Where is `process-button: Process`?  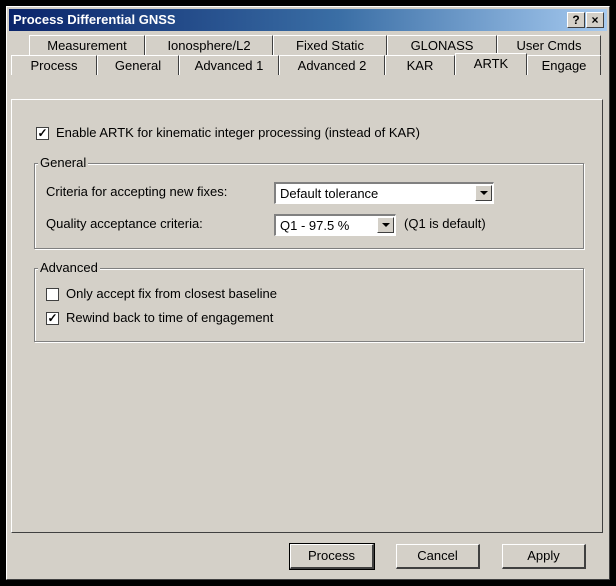 process-button: Process is located at coordinates (332, 556).